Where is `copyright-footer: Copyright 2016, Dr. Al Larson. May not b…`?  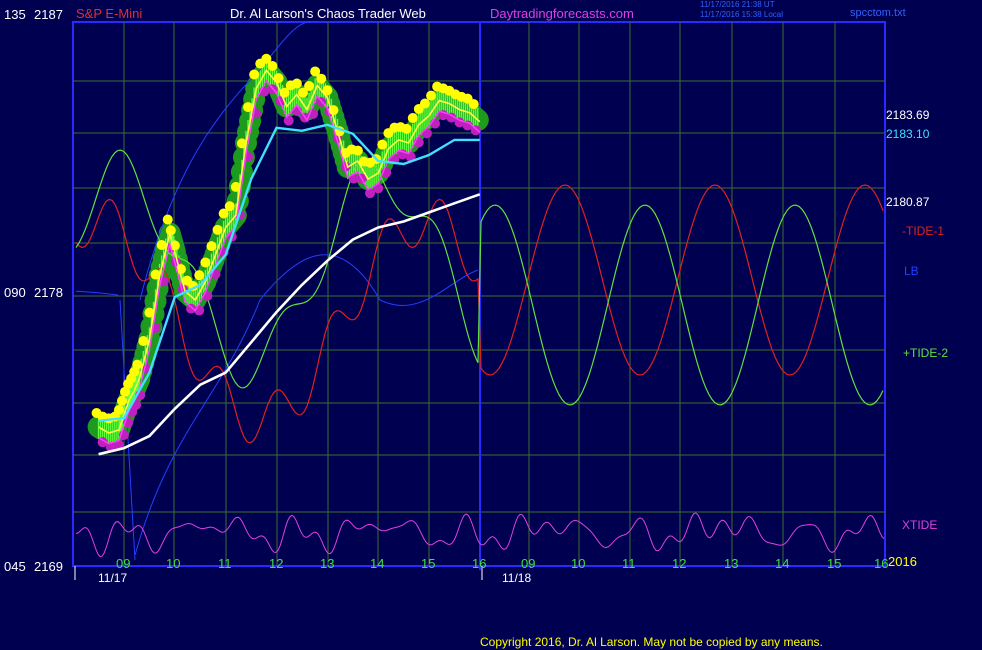
copyright-footer: Copyright 2016, Dr. Al Larson. May not b… is located at coordinates (651, 642).